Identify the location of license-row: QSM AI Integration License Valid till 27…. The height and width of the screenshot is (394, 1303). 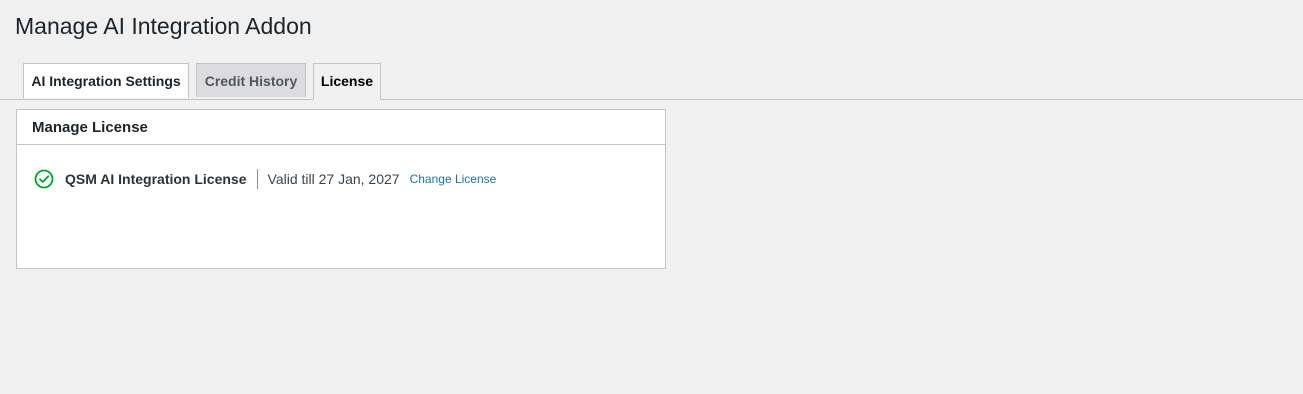
(265, 179).